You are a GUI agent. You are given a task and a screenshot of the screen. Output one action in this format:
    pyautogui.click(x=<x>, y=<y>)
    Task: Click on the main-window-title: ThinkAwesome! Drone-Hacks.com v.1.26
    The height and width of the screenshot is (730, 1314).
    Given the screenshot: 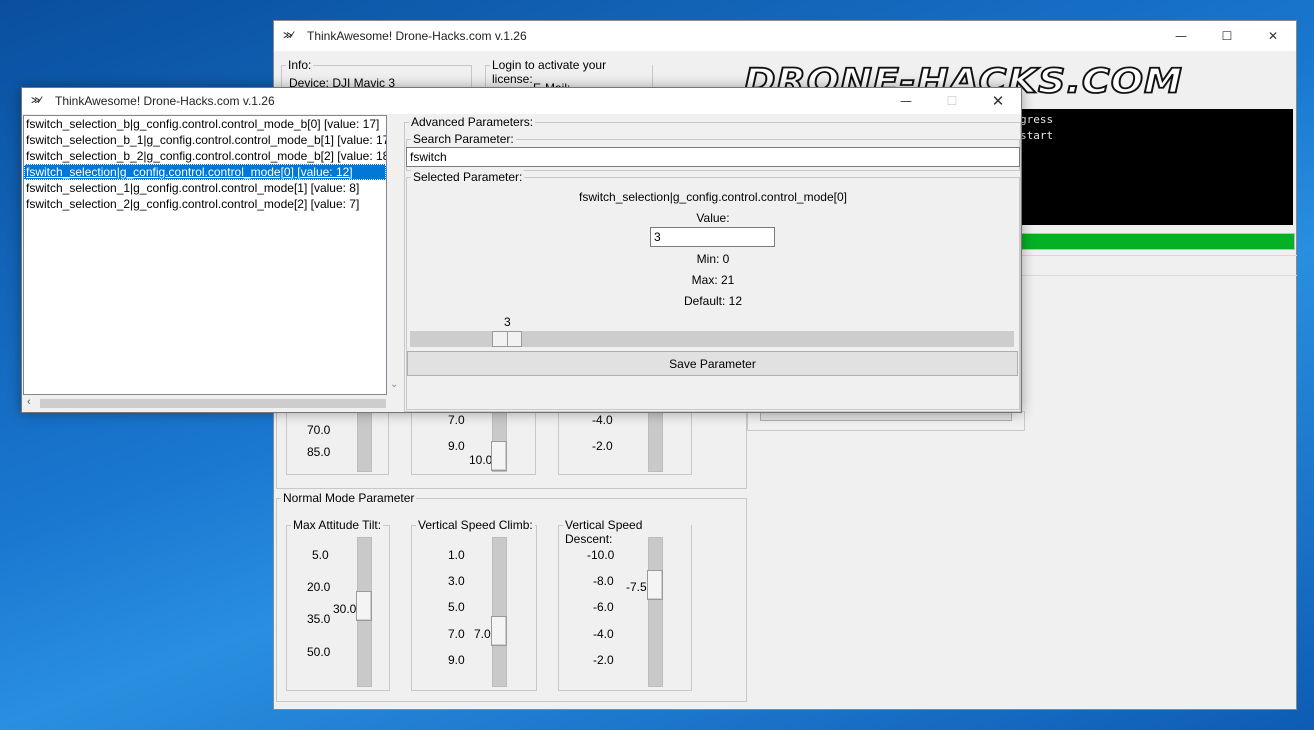 What is the action you would take?
    pyautogui.click(x=417, y=36)
    